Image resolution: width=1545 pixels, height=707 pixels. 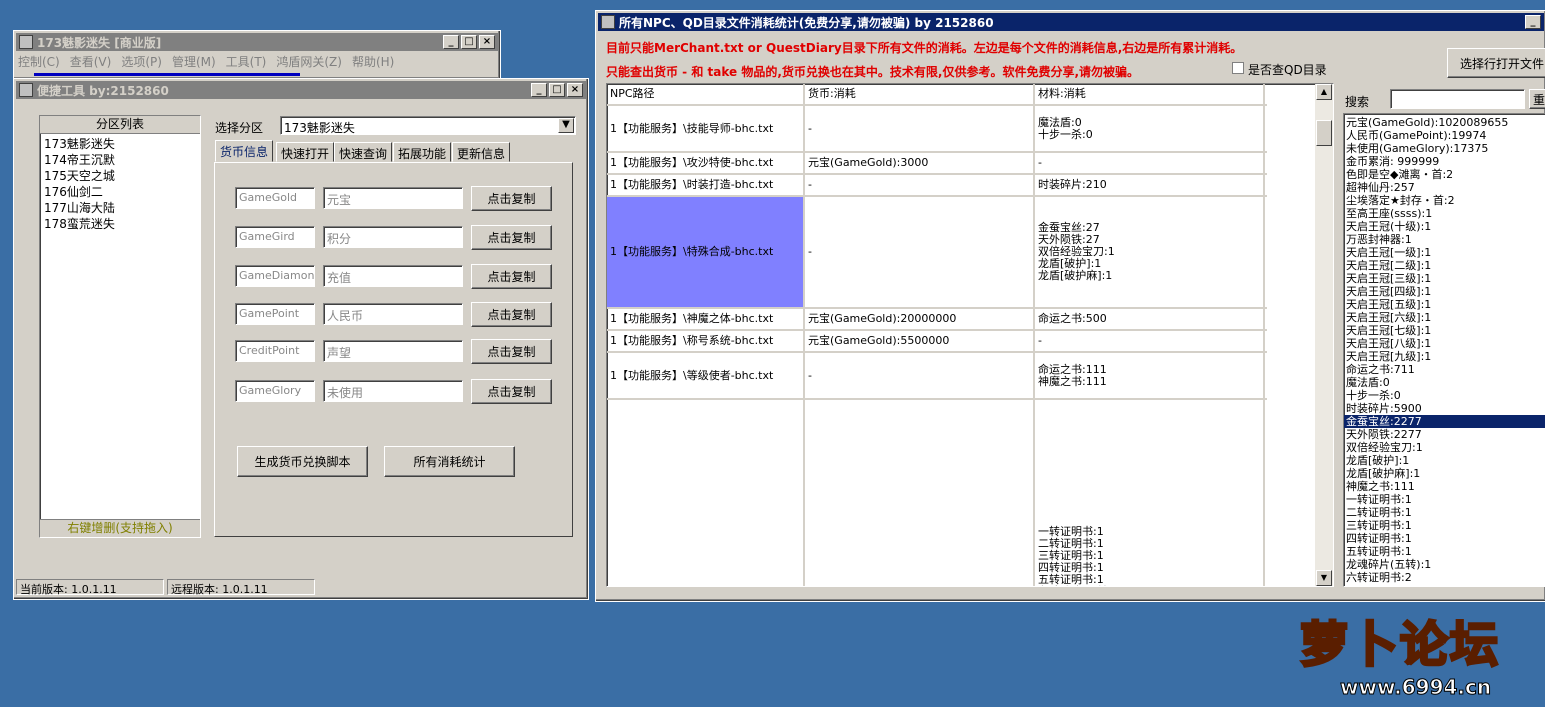 I want to click on currency-name-field: 元宝, so click(x=393, y=198).